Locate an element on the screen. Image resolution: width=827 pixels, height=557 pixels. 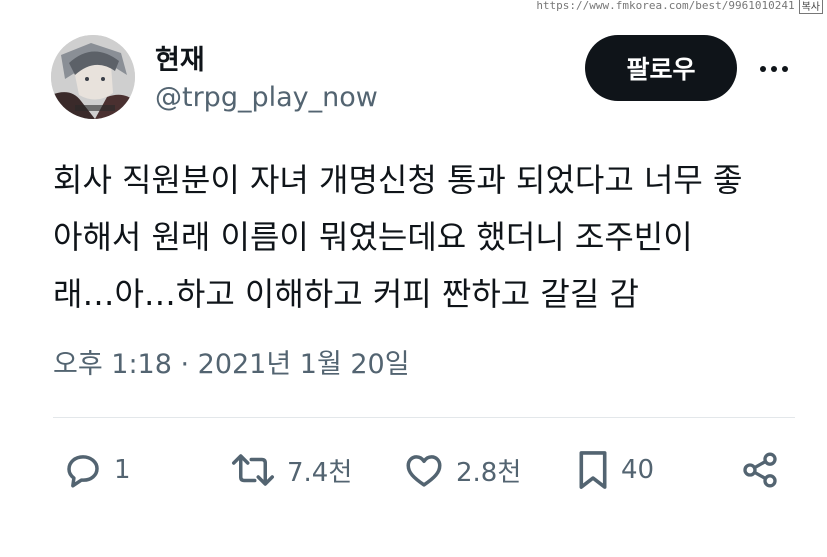
reply-icon is located at coordinates (83, 471).